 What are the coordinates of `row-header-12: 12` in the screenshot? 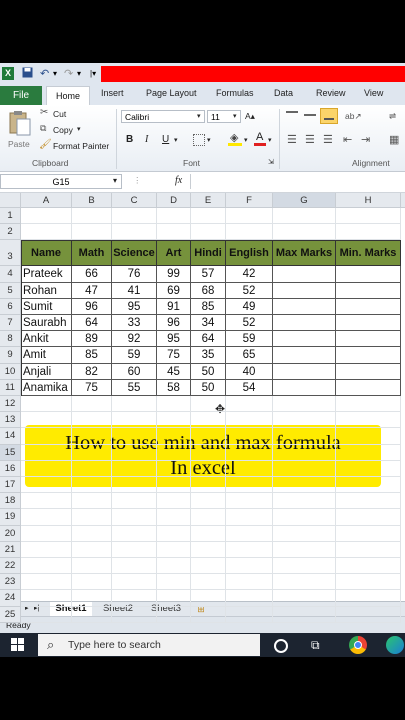 It's located at (10, 404).